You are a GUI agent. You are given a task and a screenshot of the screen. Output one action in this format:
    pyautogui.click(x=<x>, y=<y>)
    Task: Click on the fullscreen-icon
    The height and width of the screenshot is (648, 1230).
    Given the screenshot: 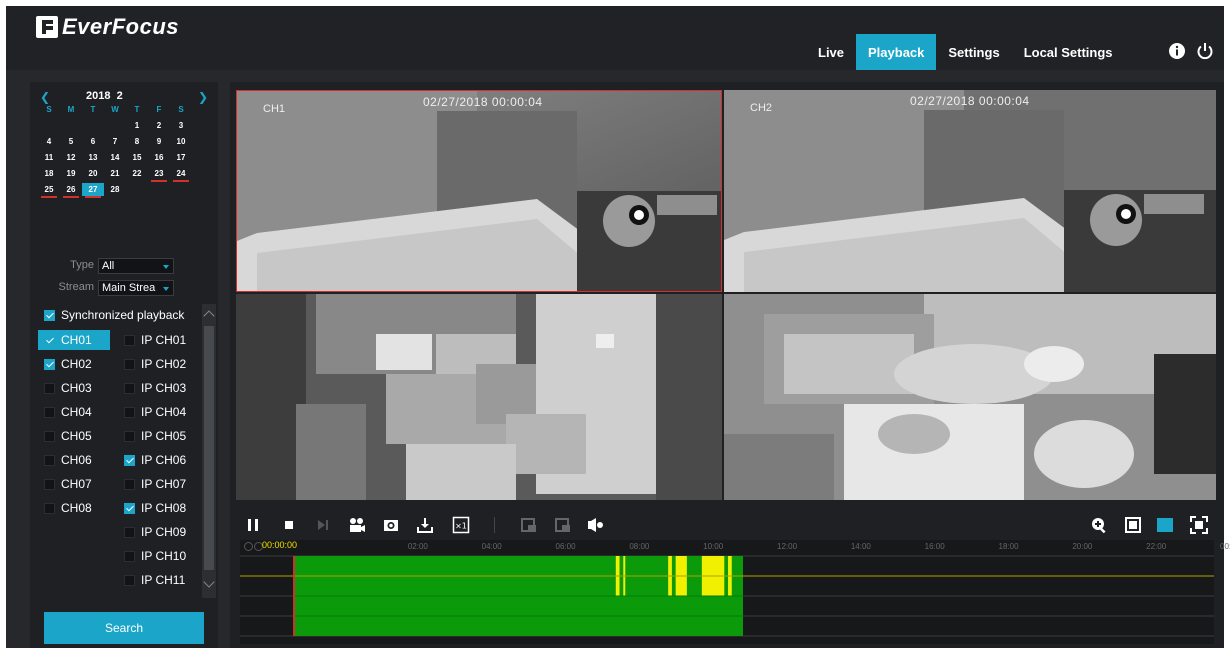 What is the action you would take?
    pyautogui.click(x=1199, y=525)
    